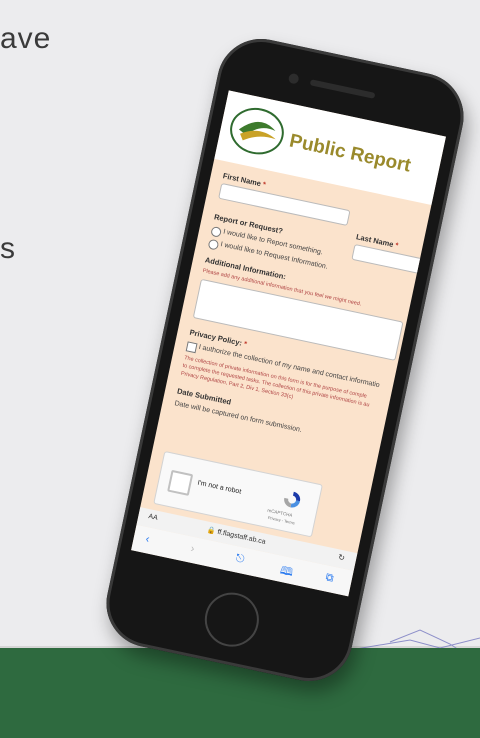 This screenshot has height=738, width=480. I want to click on home-button, so click(231, 619).